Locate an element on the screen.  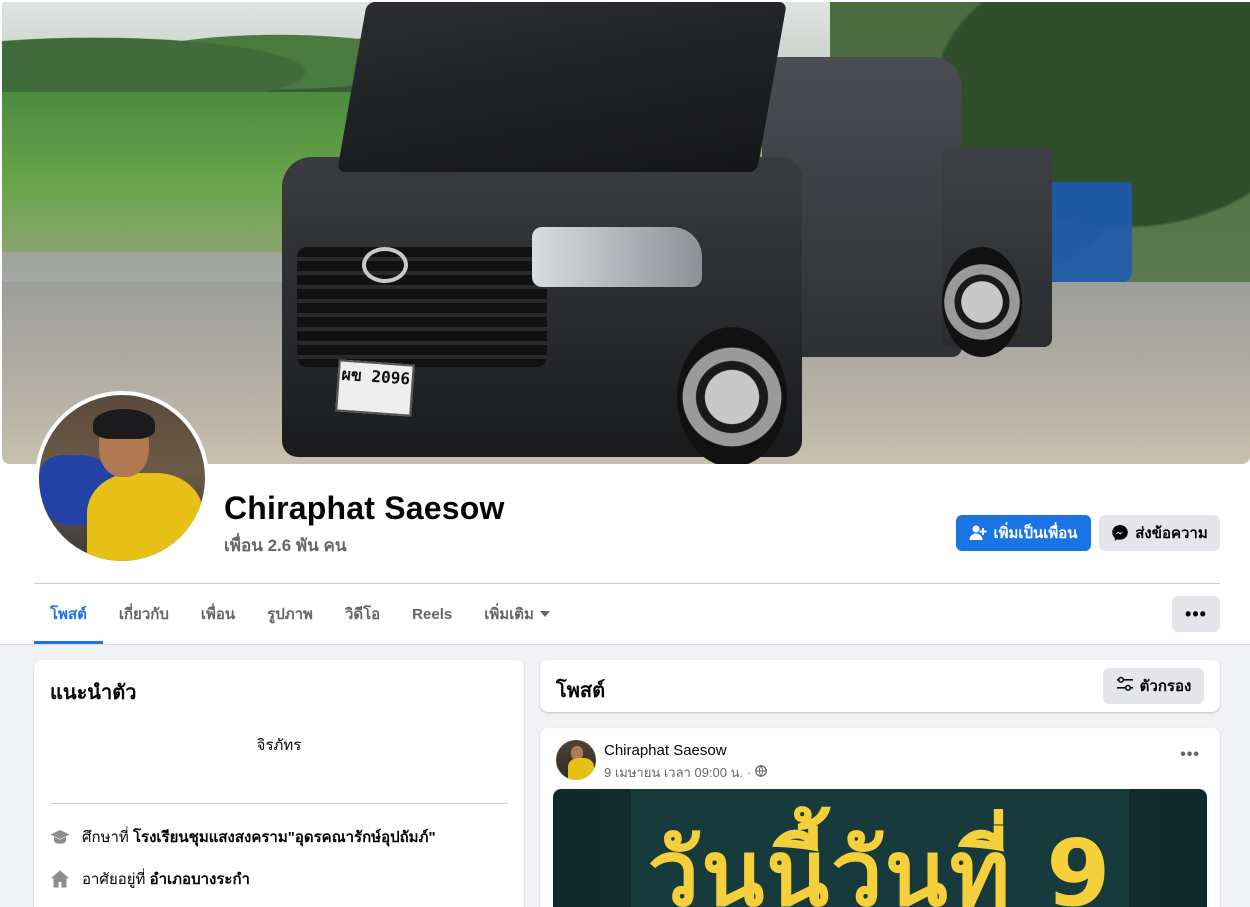
cover-barrel is located at coordinates (1087, 232).